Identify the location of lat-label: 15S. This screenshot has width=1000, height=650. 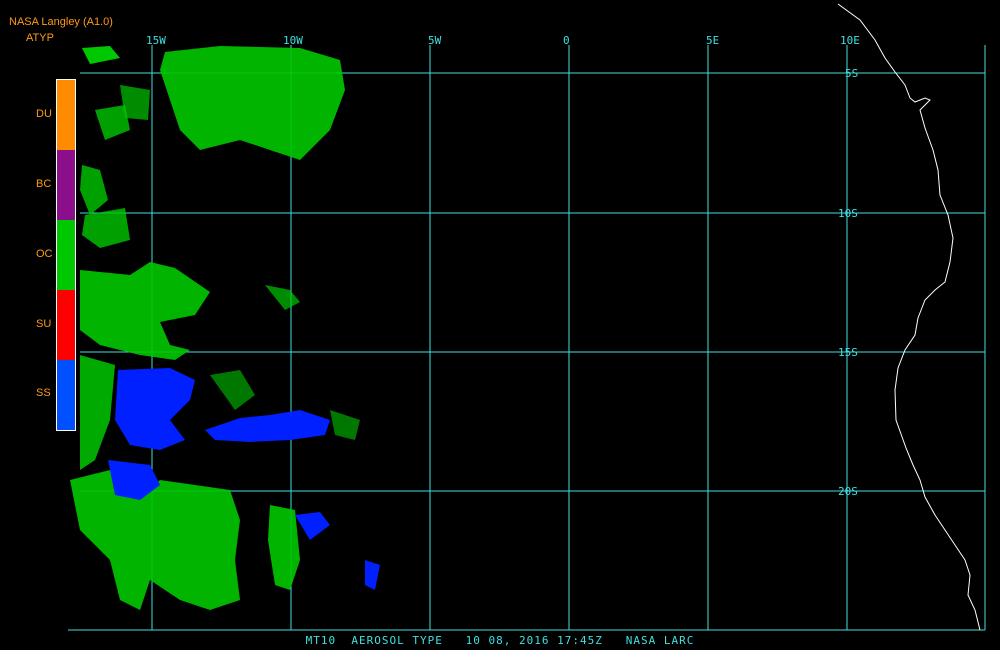
(848, 352).